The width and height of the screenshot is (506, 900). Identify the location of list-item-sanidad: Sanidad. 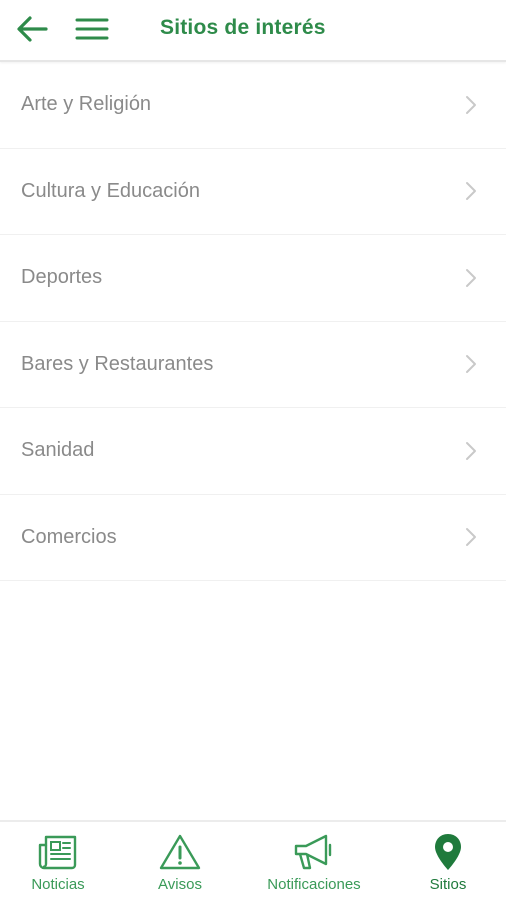
(253, 451).